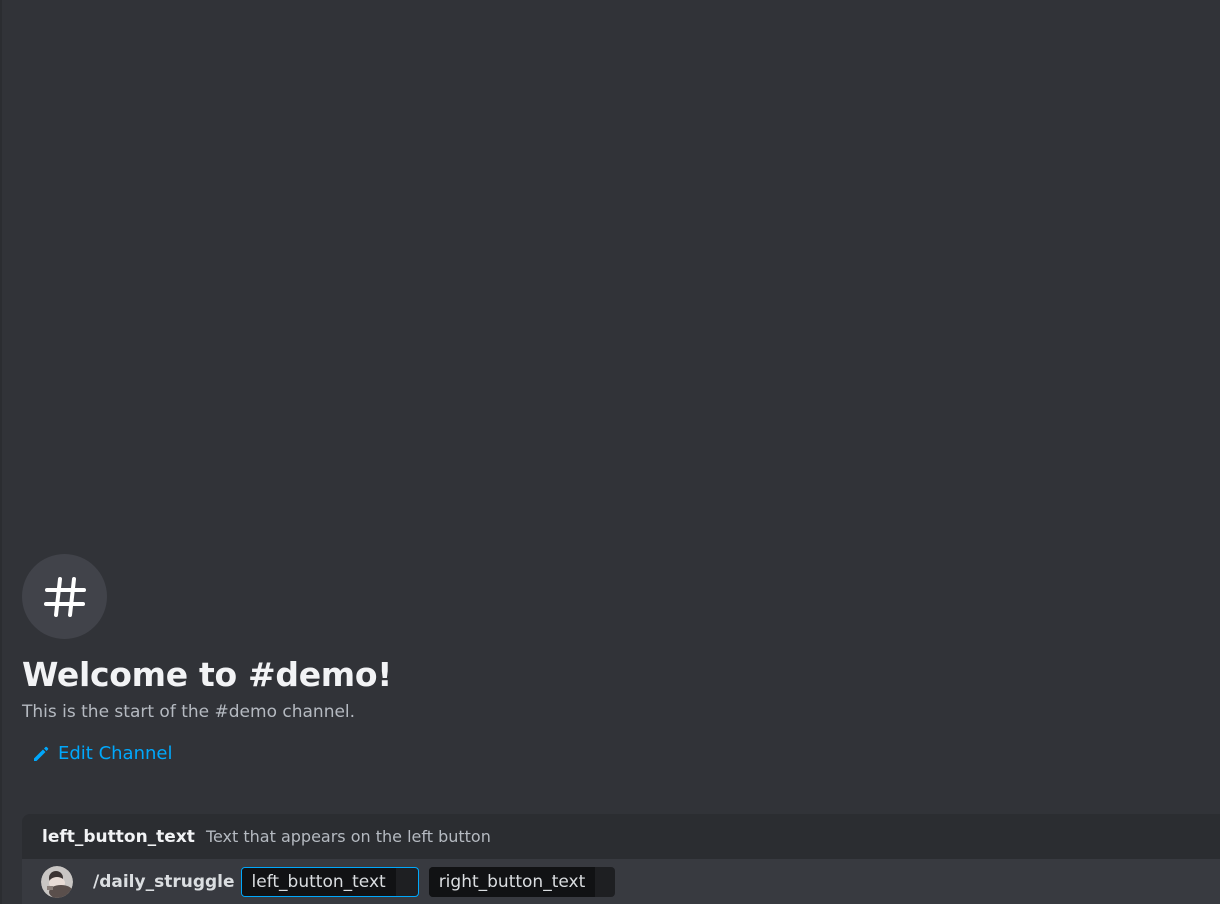 This screenshot has height=904, width=1220. Describe the element at coordinates (115, 753) in the screenshot. I see `edit-channel-label: Edit Channel` at that location.